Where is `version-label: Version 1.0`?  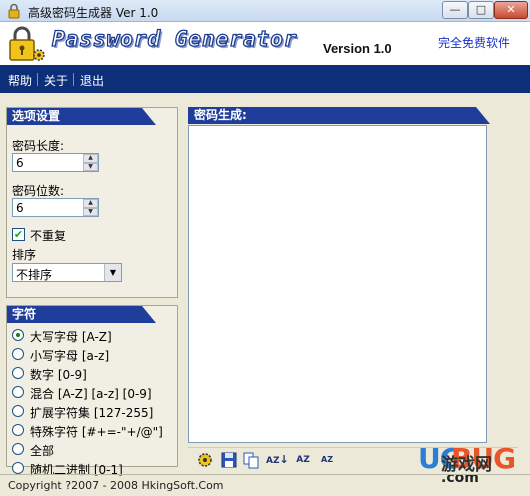 version-label: Version 1.0 is located at coordinates (357, 48).